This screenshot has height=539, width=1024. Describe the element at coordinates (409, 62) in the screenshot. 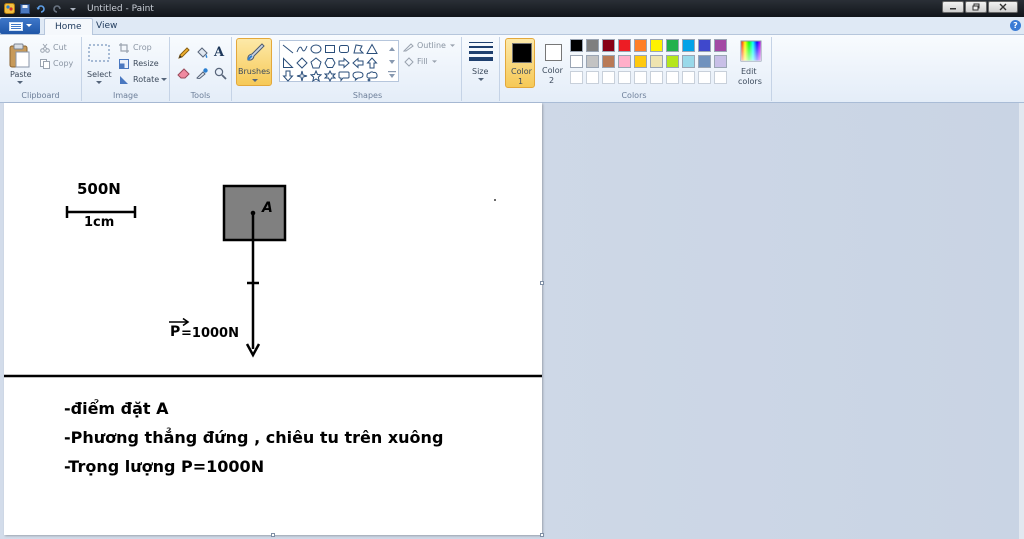

I see `fill-icon` at that location.